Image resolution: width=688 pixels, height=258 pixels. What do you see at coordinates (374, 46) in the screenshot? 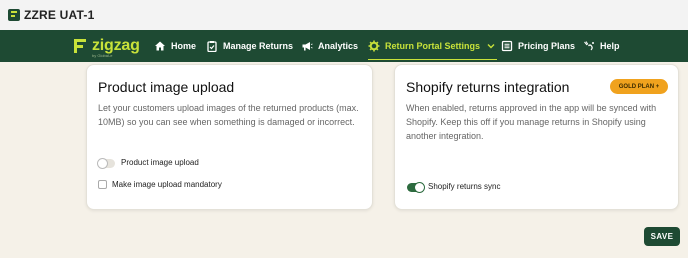
I see `gear-icon` at bounding box center [374, 46].